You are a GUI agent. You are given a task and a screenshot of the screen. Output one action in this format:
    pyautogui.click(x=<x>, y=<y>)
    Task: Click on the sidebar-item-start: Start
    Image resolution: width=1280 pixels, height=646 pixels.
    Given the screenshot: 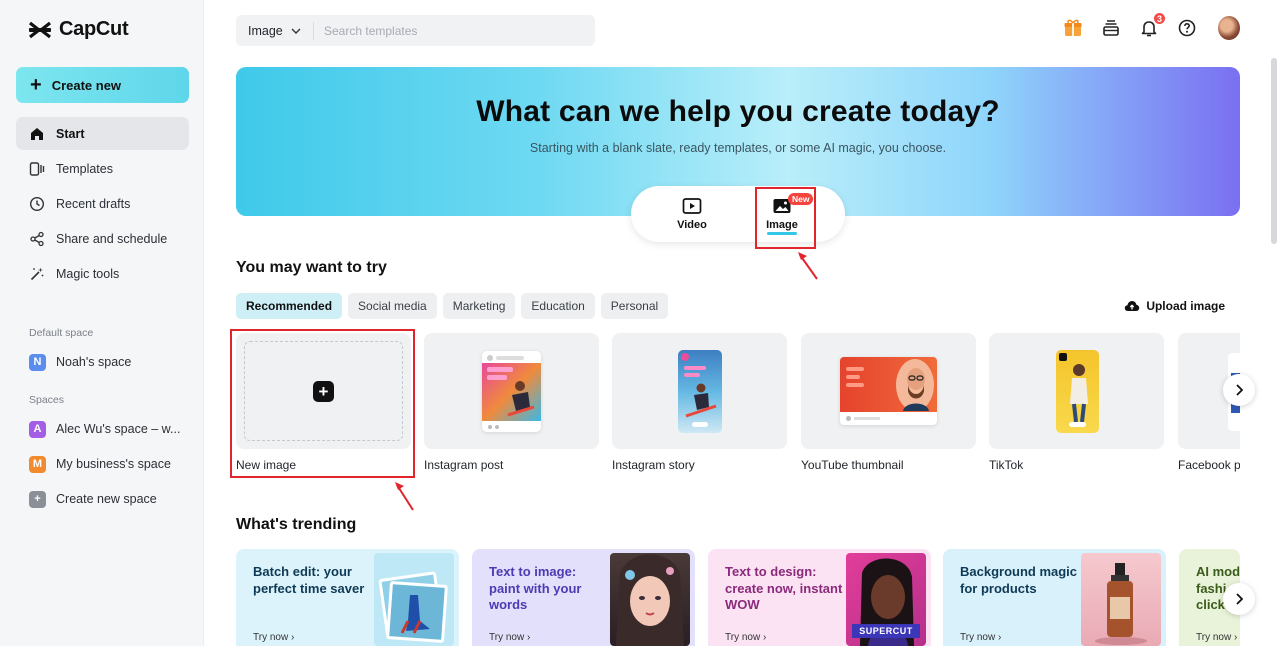 What is the action you would take?
    pyautogui.click(x=102, y=133)
    